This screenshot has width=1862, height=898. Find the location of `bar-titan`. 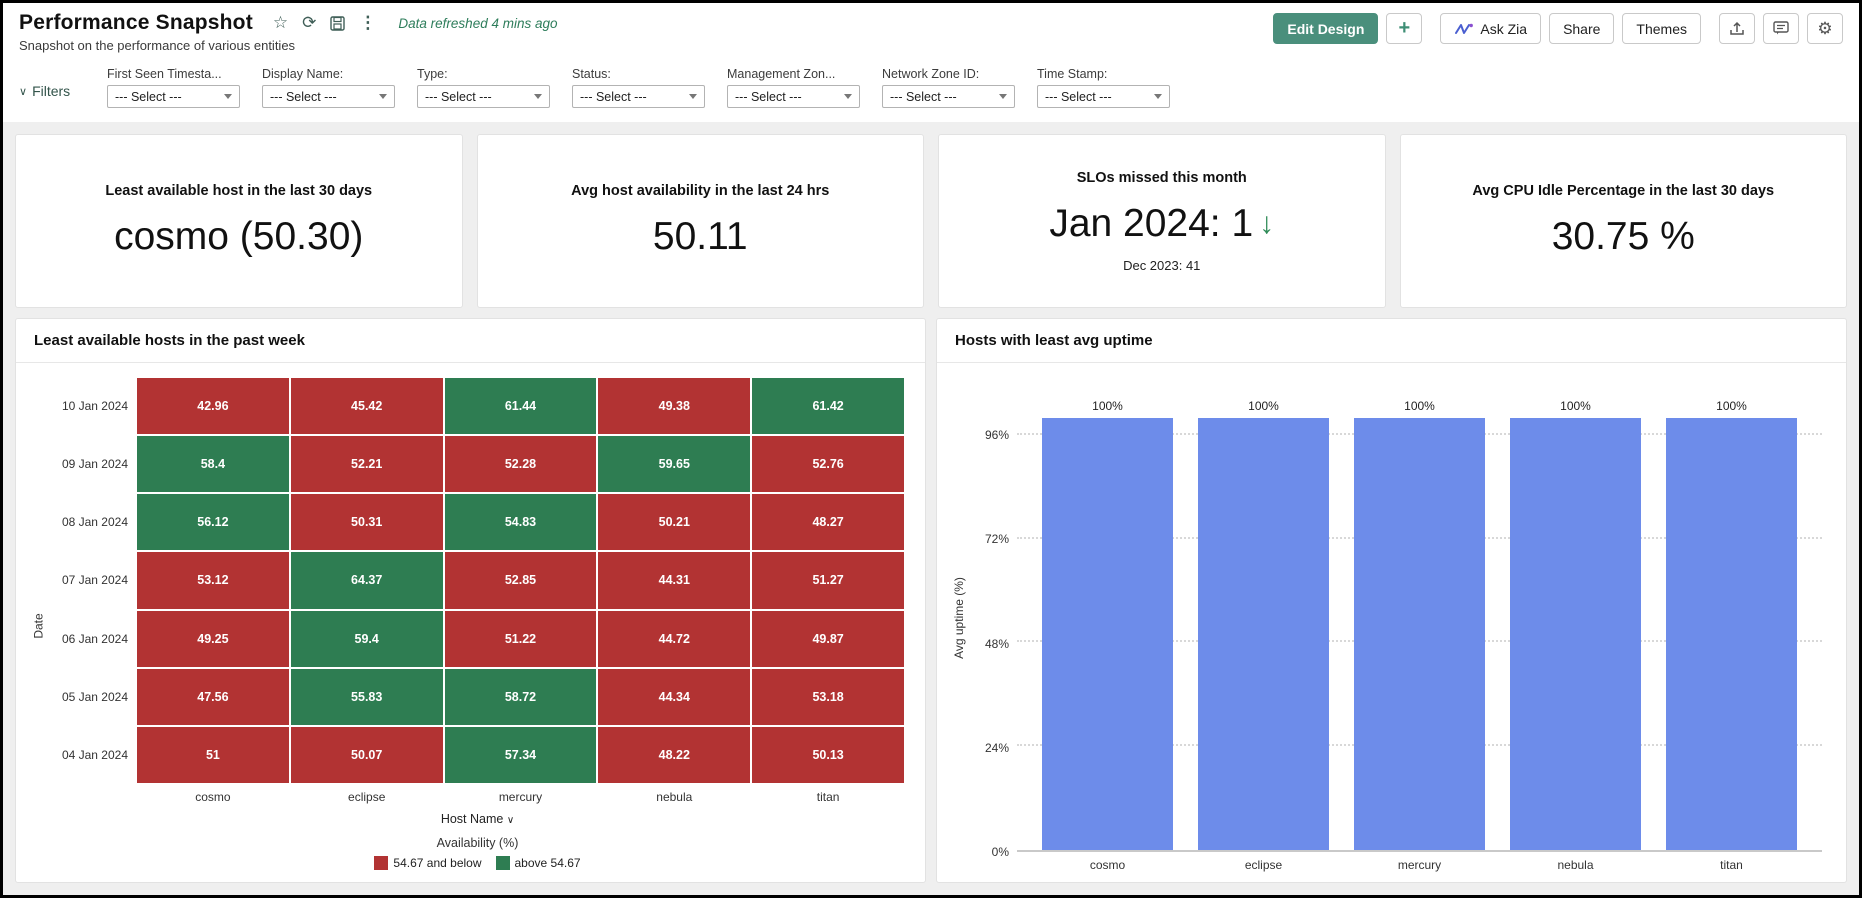

bar-titan is located at coordinates (1731, 633).